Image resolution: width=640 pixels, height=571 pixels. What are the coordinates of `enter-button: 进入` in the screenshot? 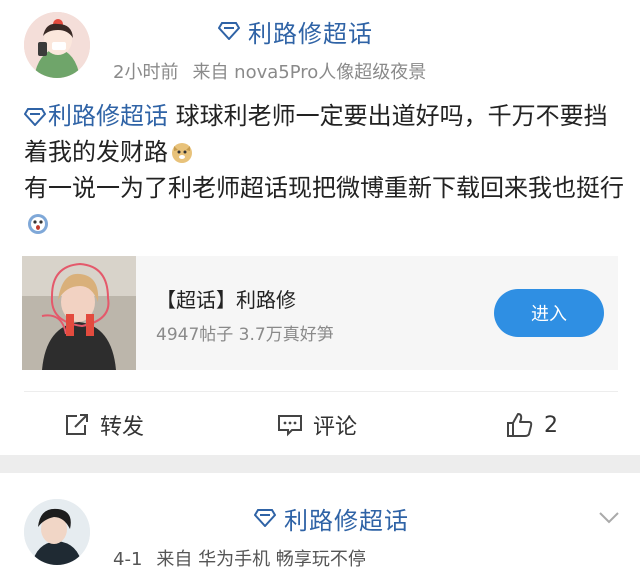 It's located at (549, 313).